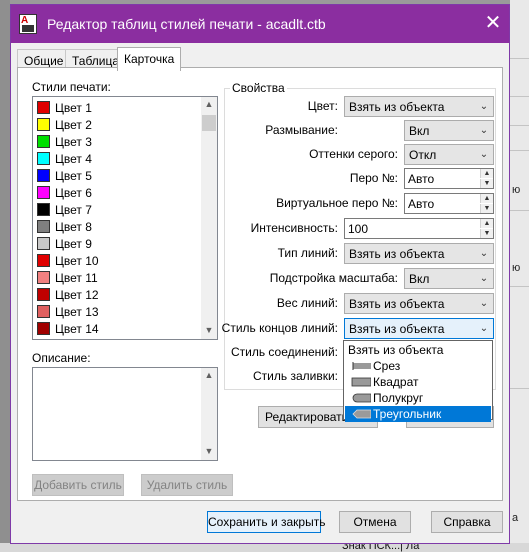 The width and height of the screenshot is (529, 552). I want to click on list-item: Цвет 7, so click(118, 209).